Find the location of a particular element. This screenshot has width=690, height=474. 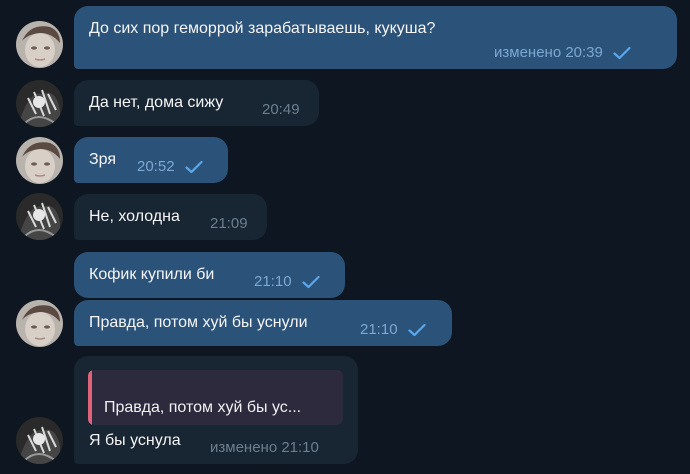

message-text: Зря is located at coordinates (103, 159).